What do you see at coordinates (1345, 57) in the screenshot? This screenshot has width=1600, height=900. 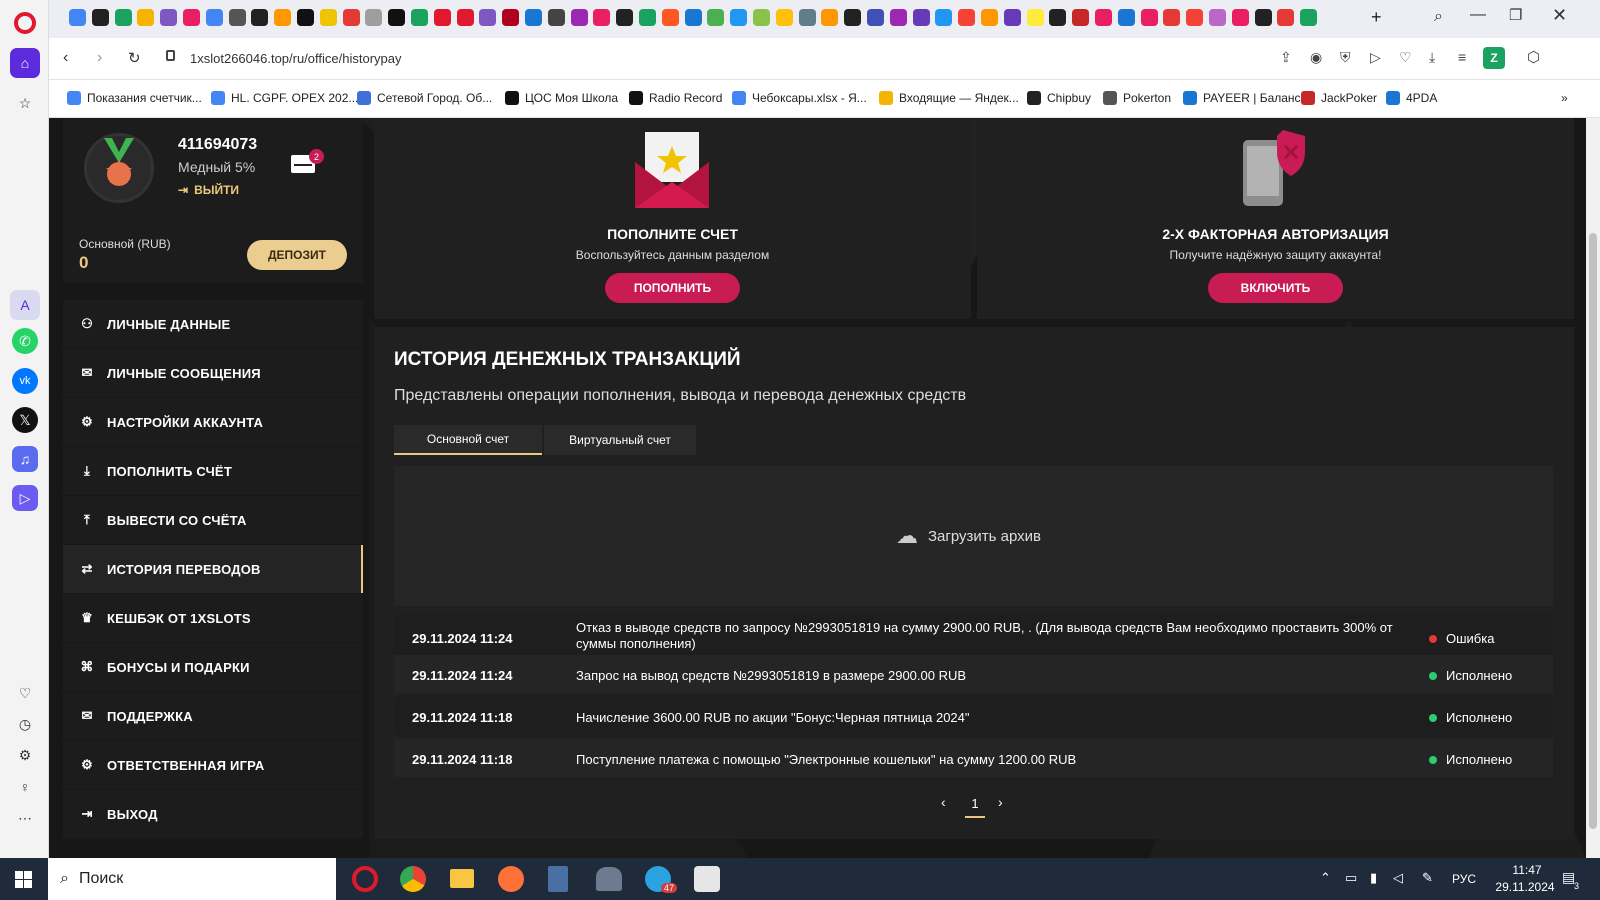 I see `shield-block-icon: ⛨` at bounding box center [1345, 57].